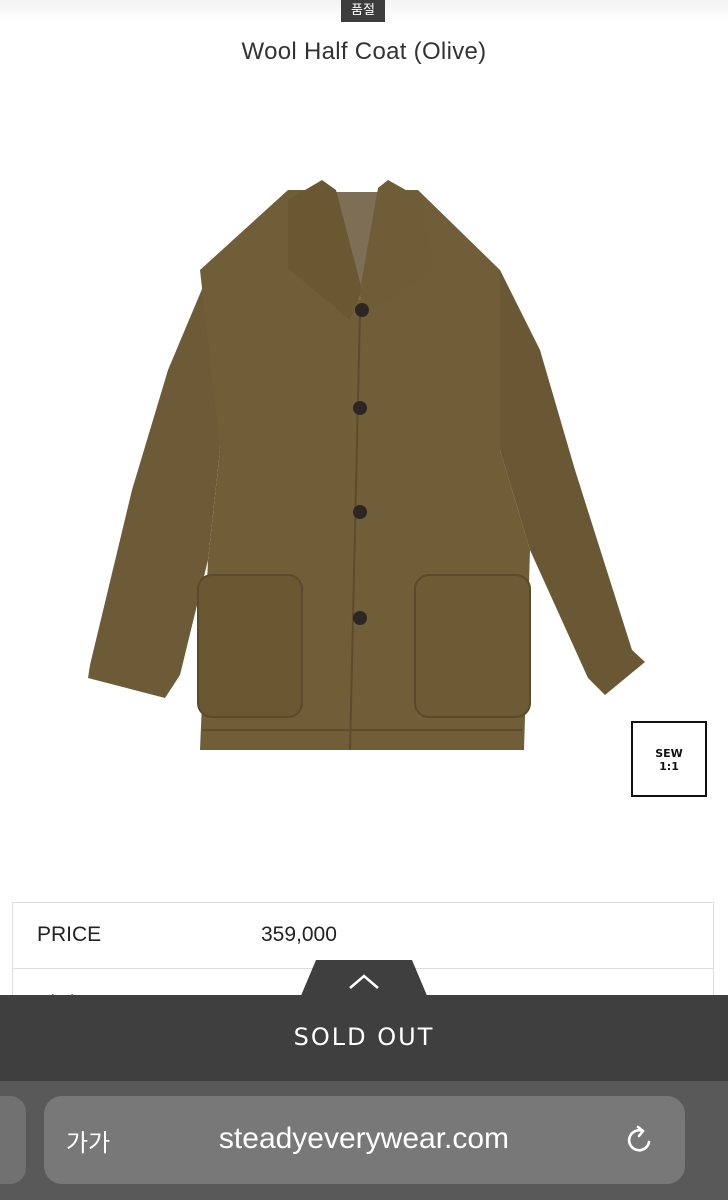  Describe the element at coordinates (472, 646) in the screenshot. I see `coat-pocket-right` at that location.